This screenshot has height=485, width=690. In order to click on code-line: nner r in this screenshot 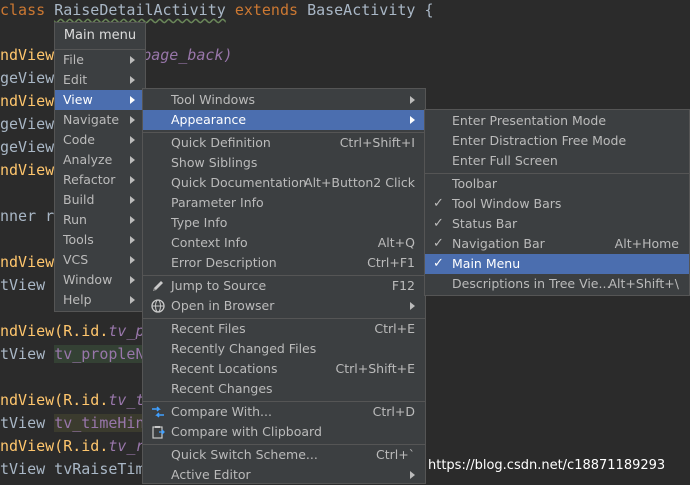, I will do `click(27, 216)`.